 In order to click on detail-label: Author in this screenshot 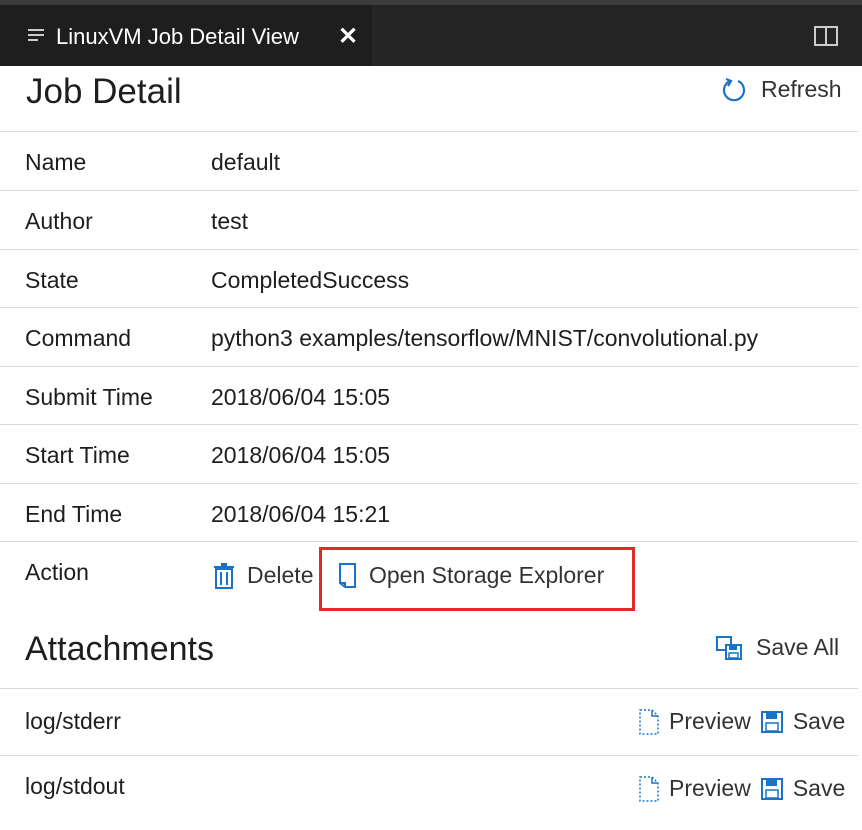, I will do `click(59, 221)`.